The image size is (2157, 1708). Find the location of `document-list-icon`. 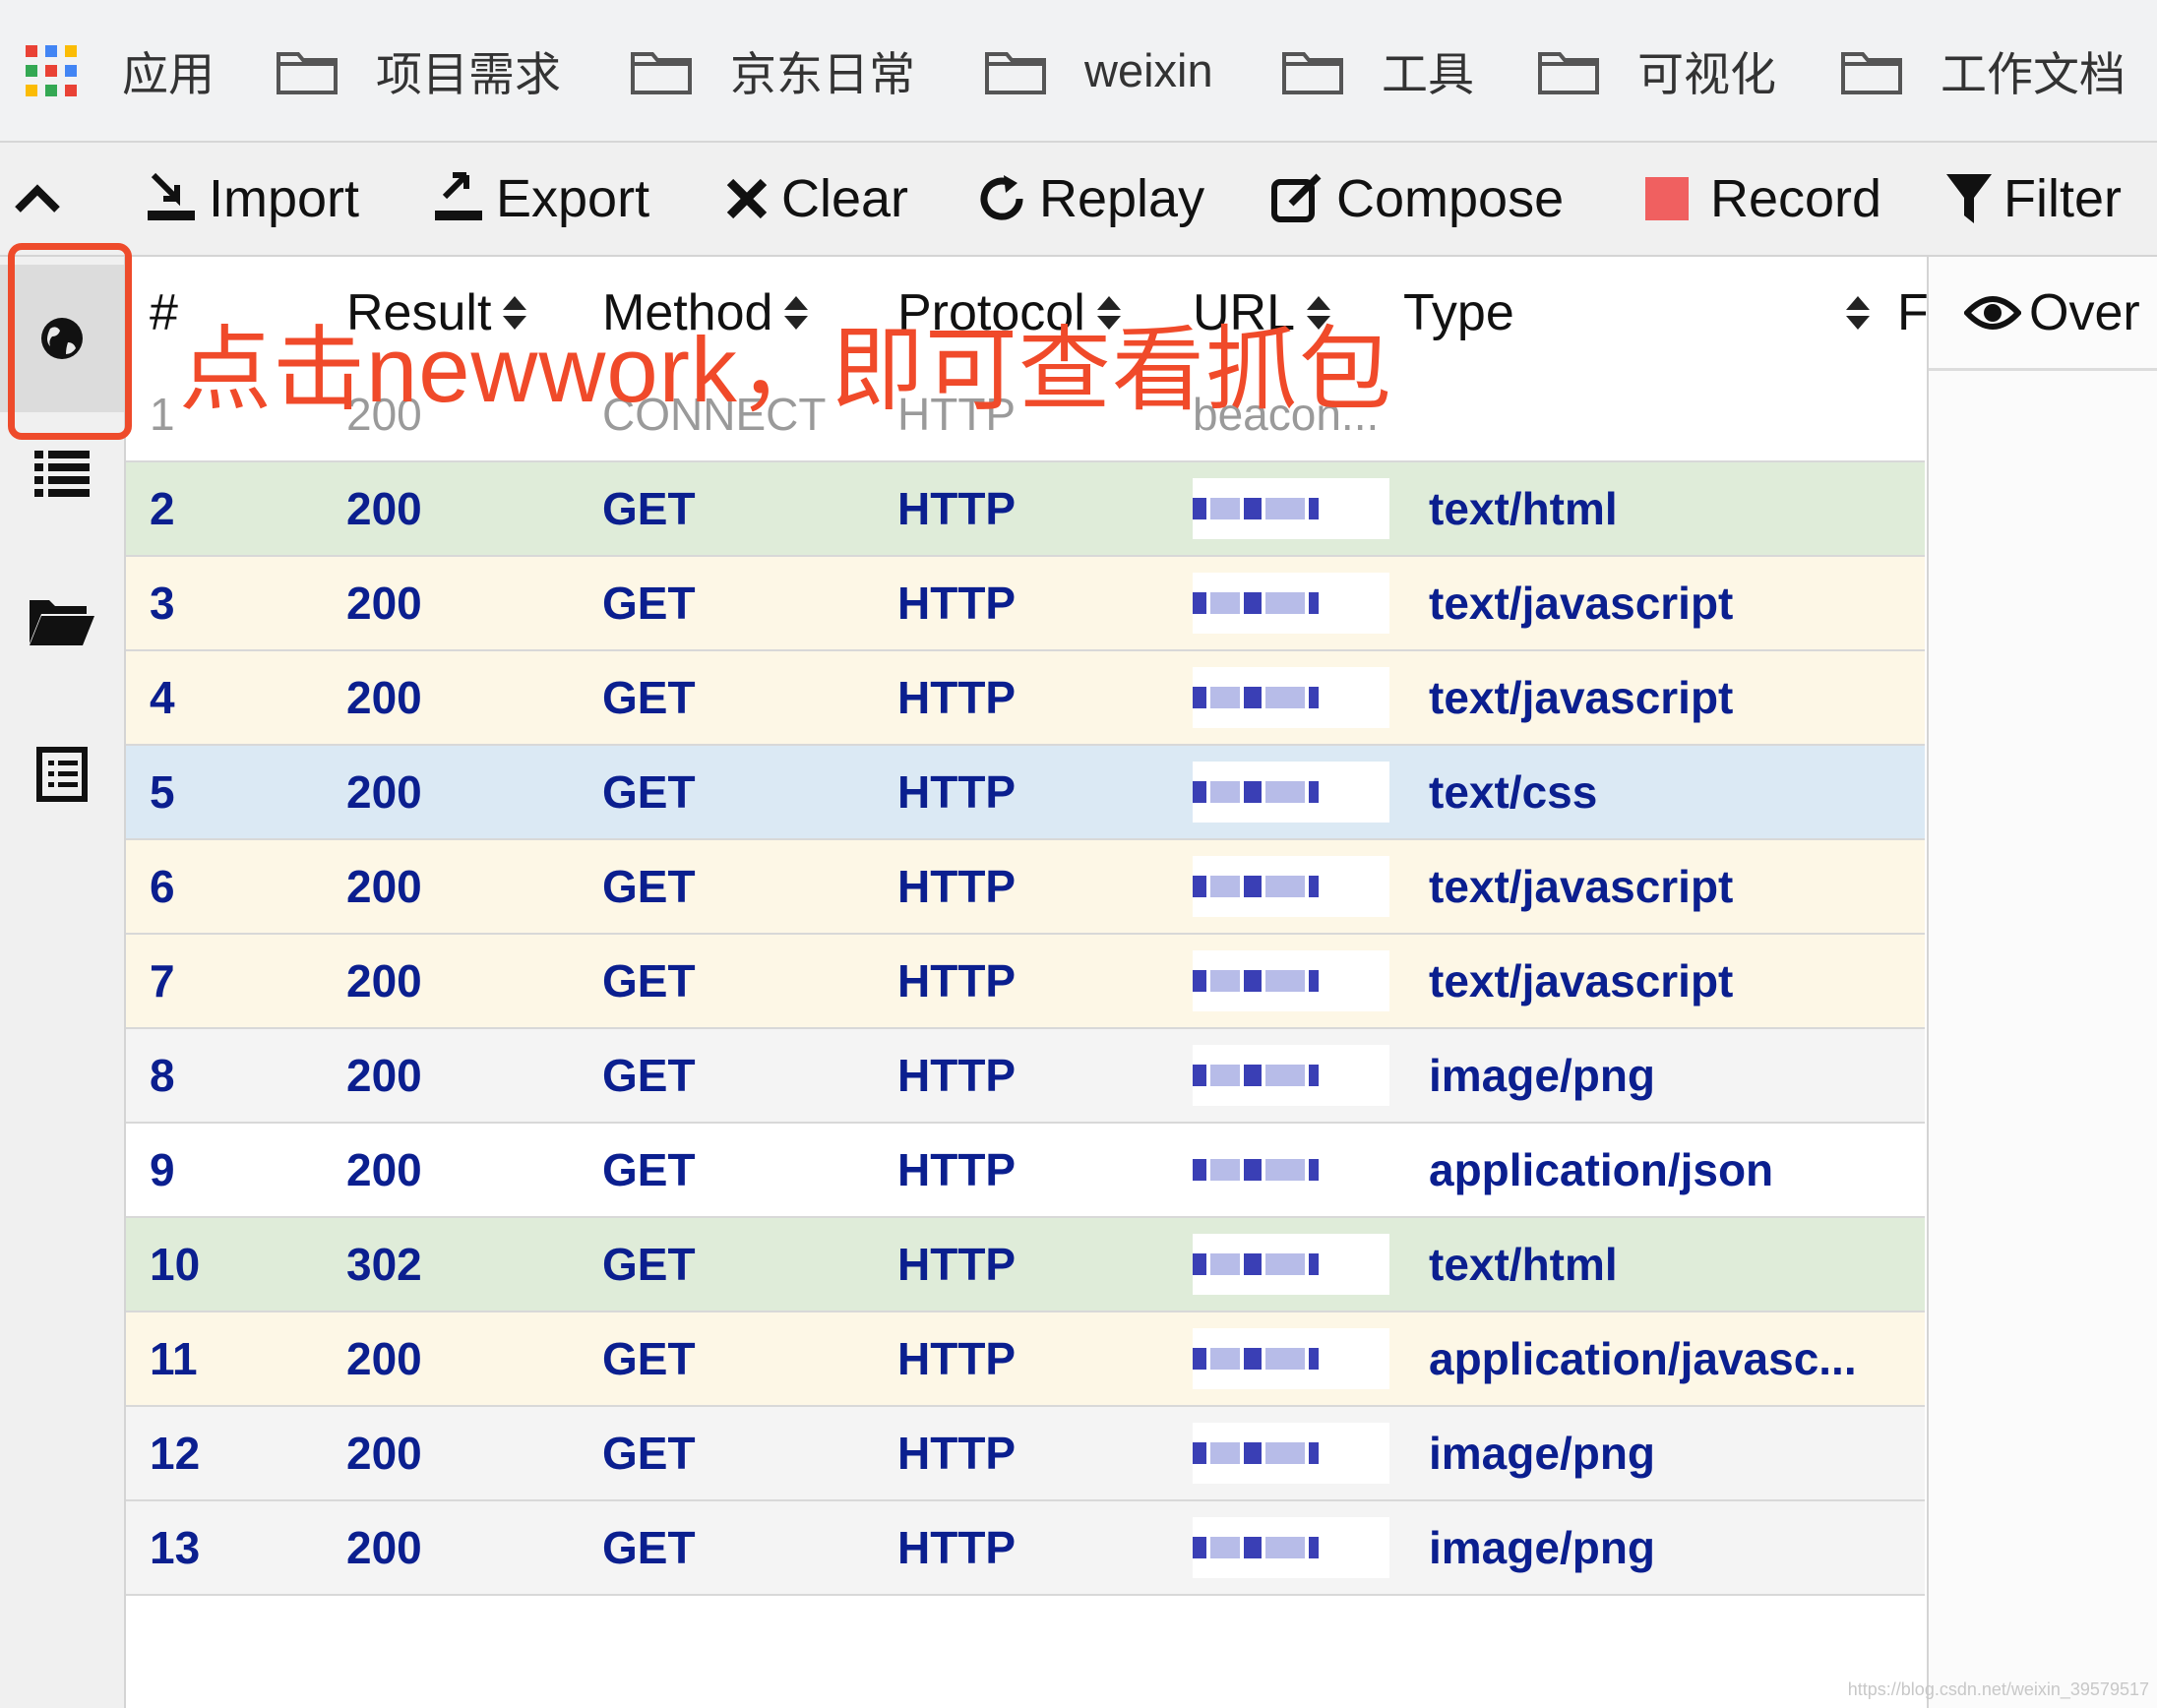

document-list-icon is located at coordinates (62, 775).